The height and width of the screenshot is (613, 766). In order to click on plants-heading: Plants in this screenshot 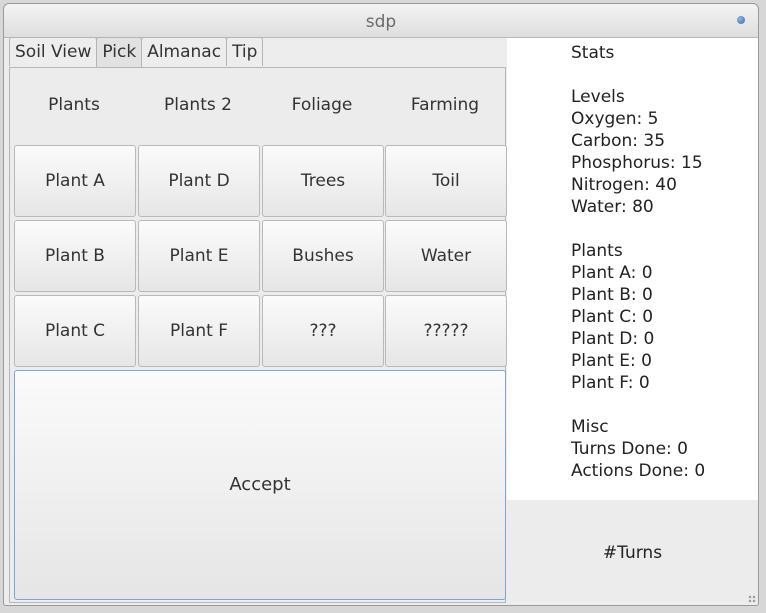, I will do `click(597, 251)`.